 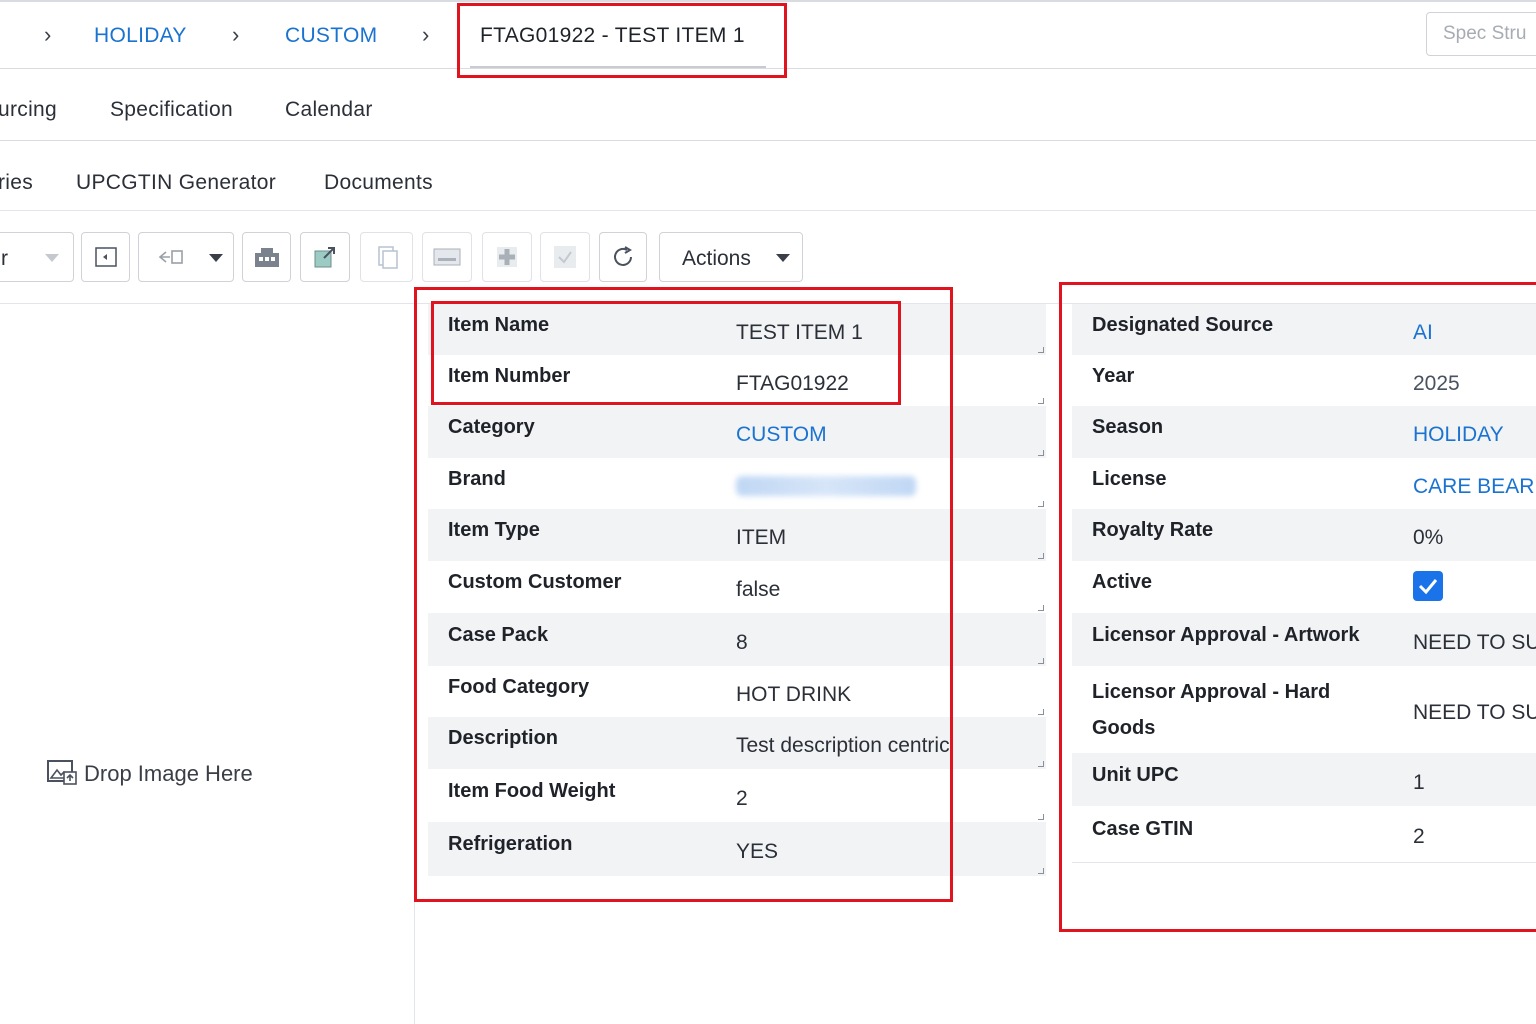 I want to click on tab-calendar: Calendar, so click(x=329, y=110).